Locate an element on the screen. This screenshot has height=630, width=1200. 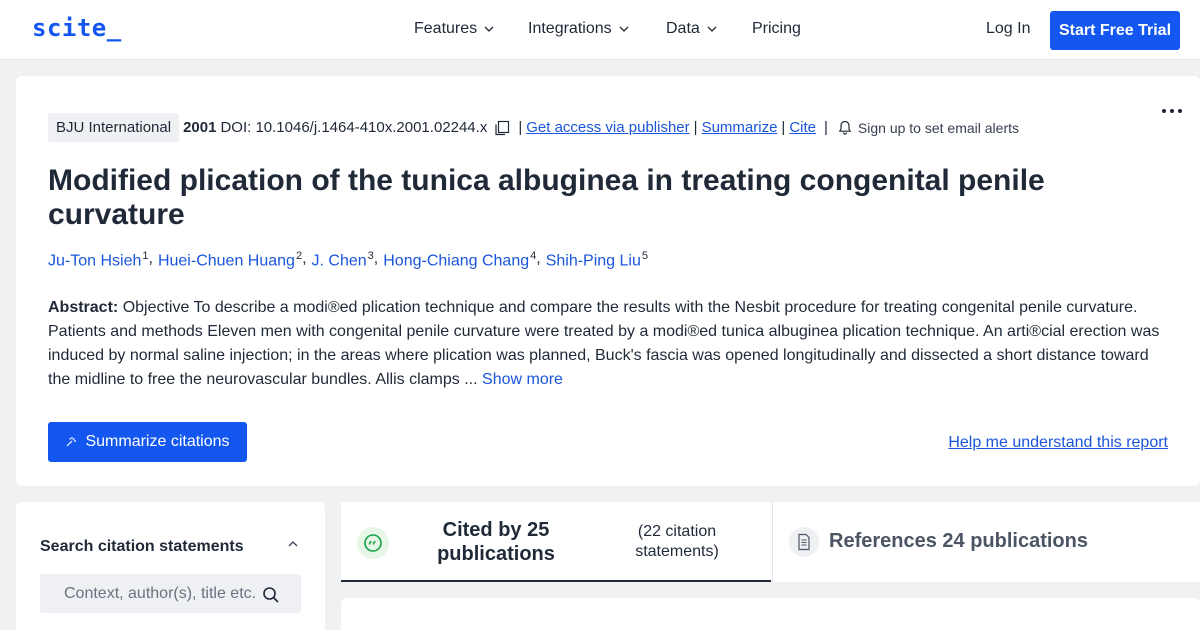
scite-logo: scite_ is located at coordinates (77, 28).